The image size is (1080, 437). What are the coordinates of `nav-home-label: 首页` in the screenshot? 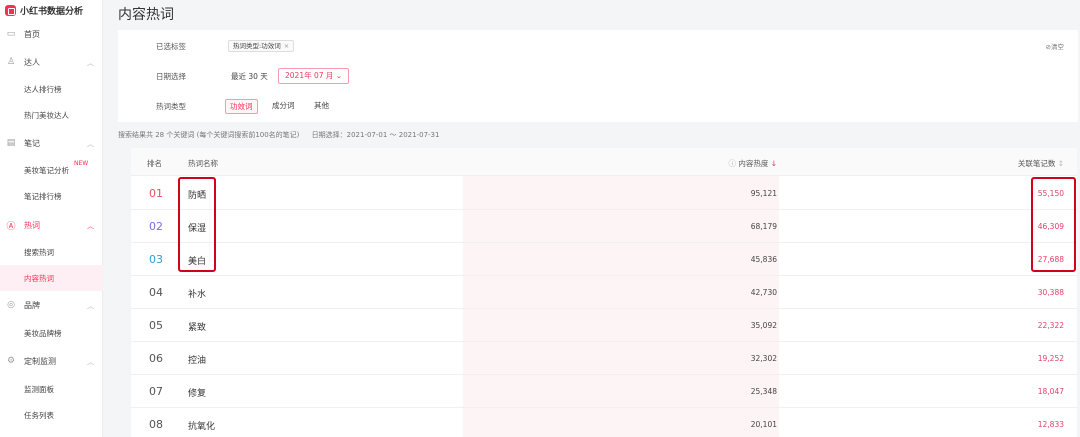 It's located at (32, 34).